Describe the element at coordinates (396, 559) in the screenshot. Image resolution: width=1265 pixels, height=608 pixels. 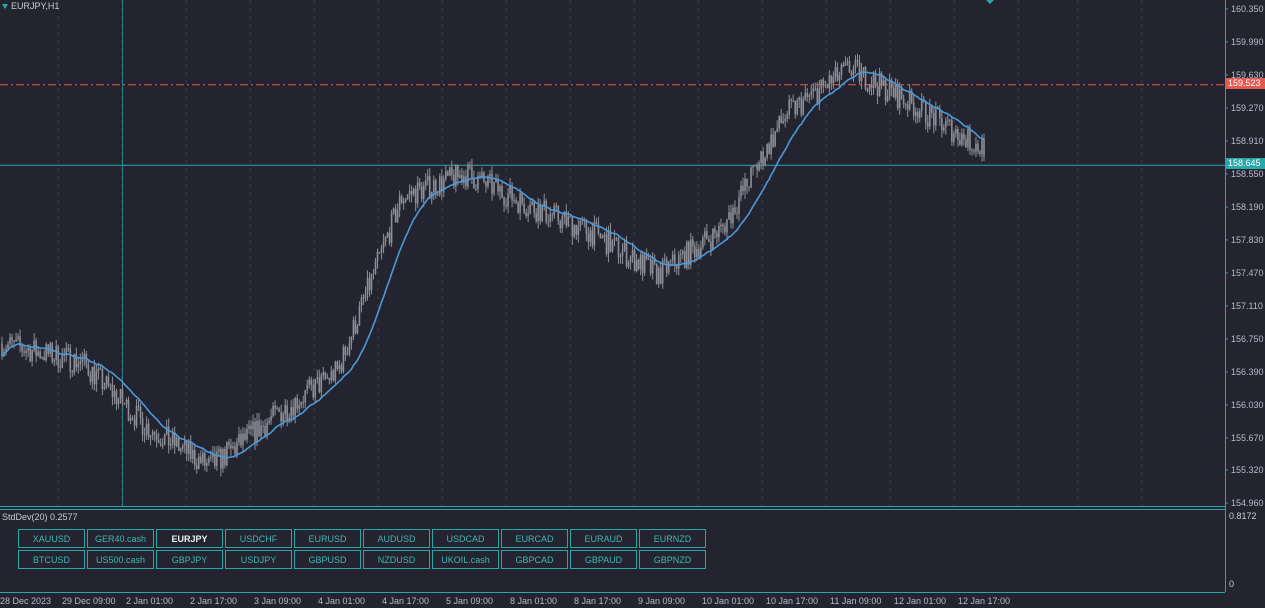
I see `symbol-button-nzdusd: NZDUSD` at that location.